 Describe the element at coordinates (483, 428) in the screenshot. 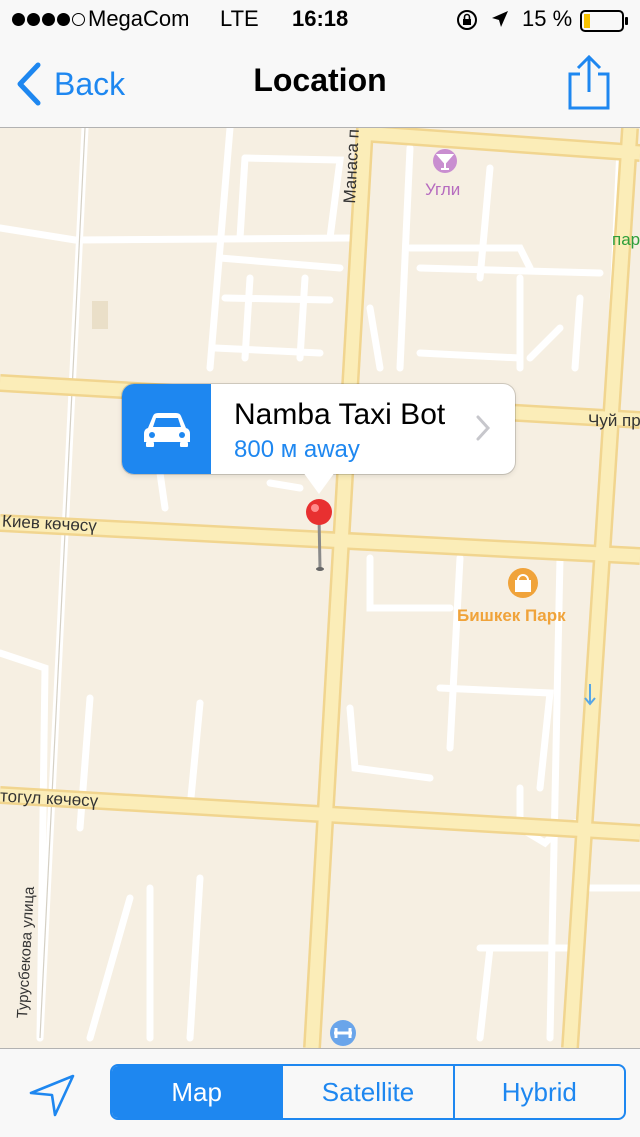

I see `chevron-right-icon` at that location.